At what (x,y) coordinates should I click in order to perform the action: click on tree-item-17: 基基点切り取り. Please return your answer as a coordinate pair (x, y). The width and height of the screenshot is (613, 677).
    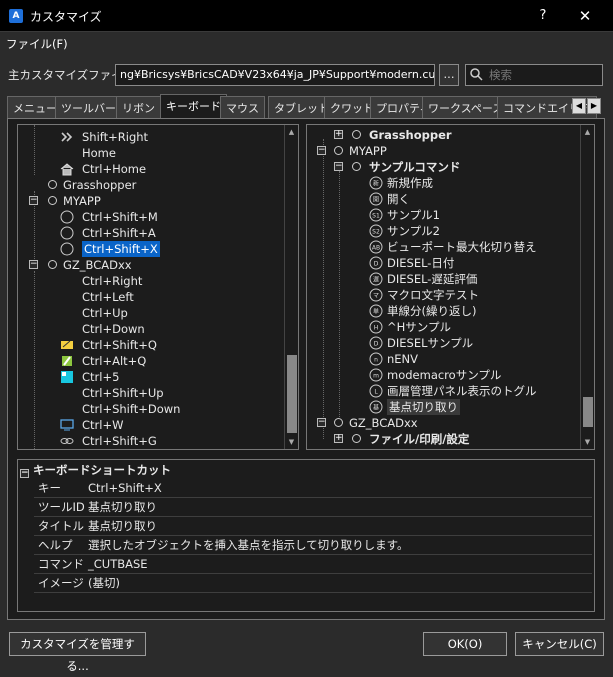
    Looking at the image, I should click on (443, 407).